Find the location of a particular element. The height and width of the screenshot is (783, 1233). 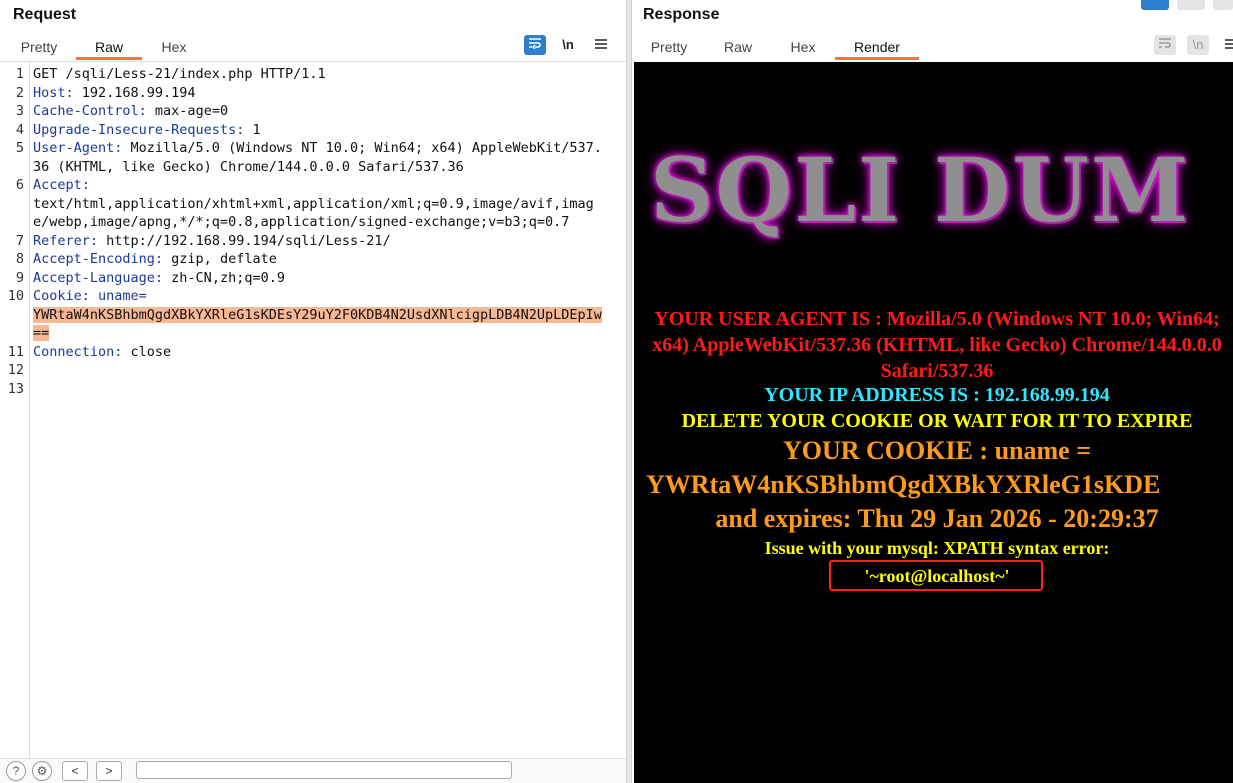

line-number: 13 is located at coordinates (15, 388).